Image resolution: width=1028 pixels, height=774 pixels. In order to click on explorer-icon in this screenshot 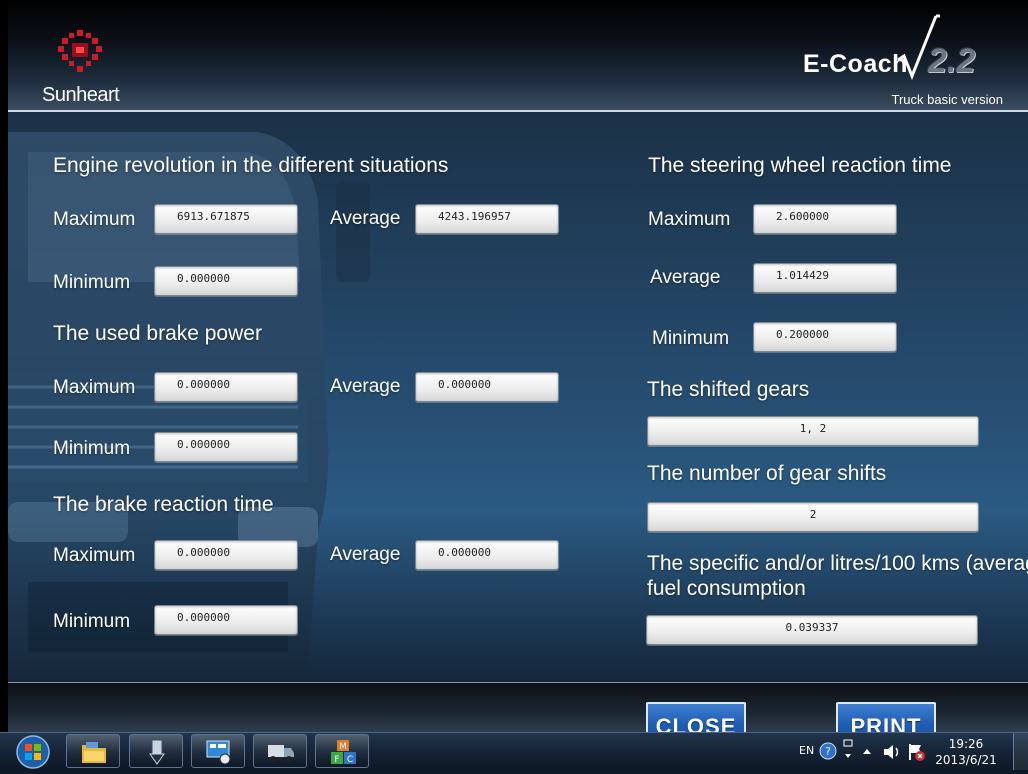, I will do `click(94, 752)`.